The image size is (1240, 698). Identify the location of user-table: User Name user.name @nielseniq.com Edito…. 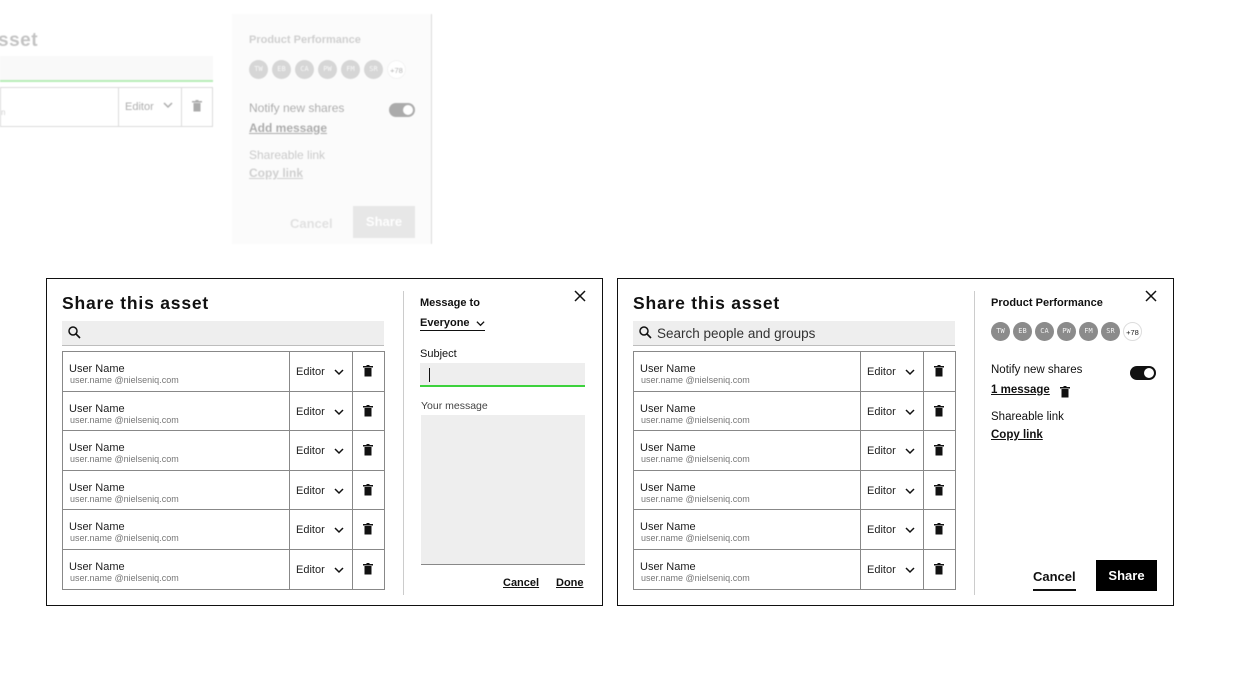
(223, 470).